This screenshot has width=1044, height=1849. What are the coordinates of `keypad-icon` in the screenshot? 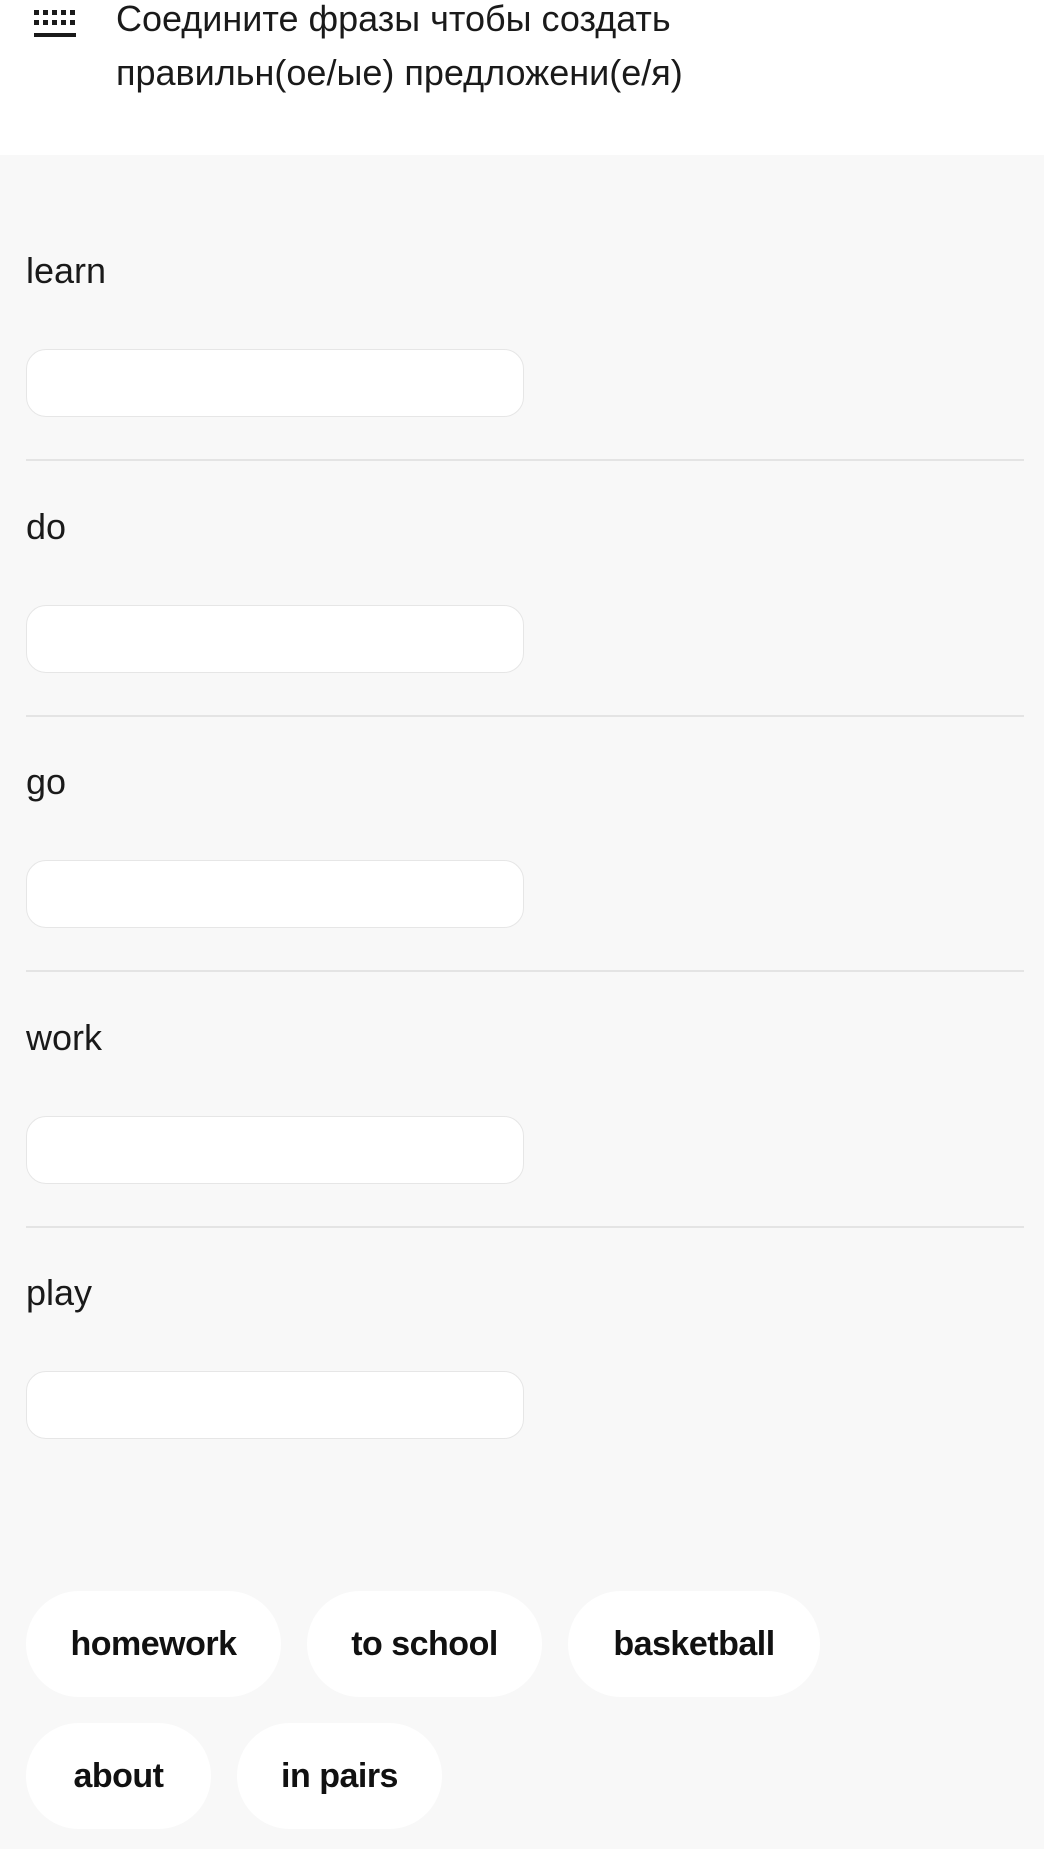 It's located at (55, 23).